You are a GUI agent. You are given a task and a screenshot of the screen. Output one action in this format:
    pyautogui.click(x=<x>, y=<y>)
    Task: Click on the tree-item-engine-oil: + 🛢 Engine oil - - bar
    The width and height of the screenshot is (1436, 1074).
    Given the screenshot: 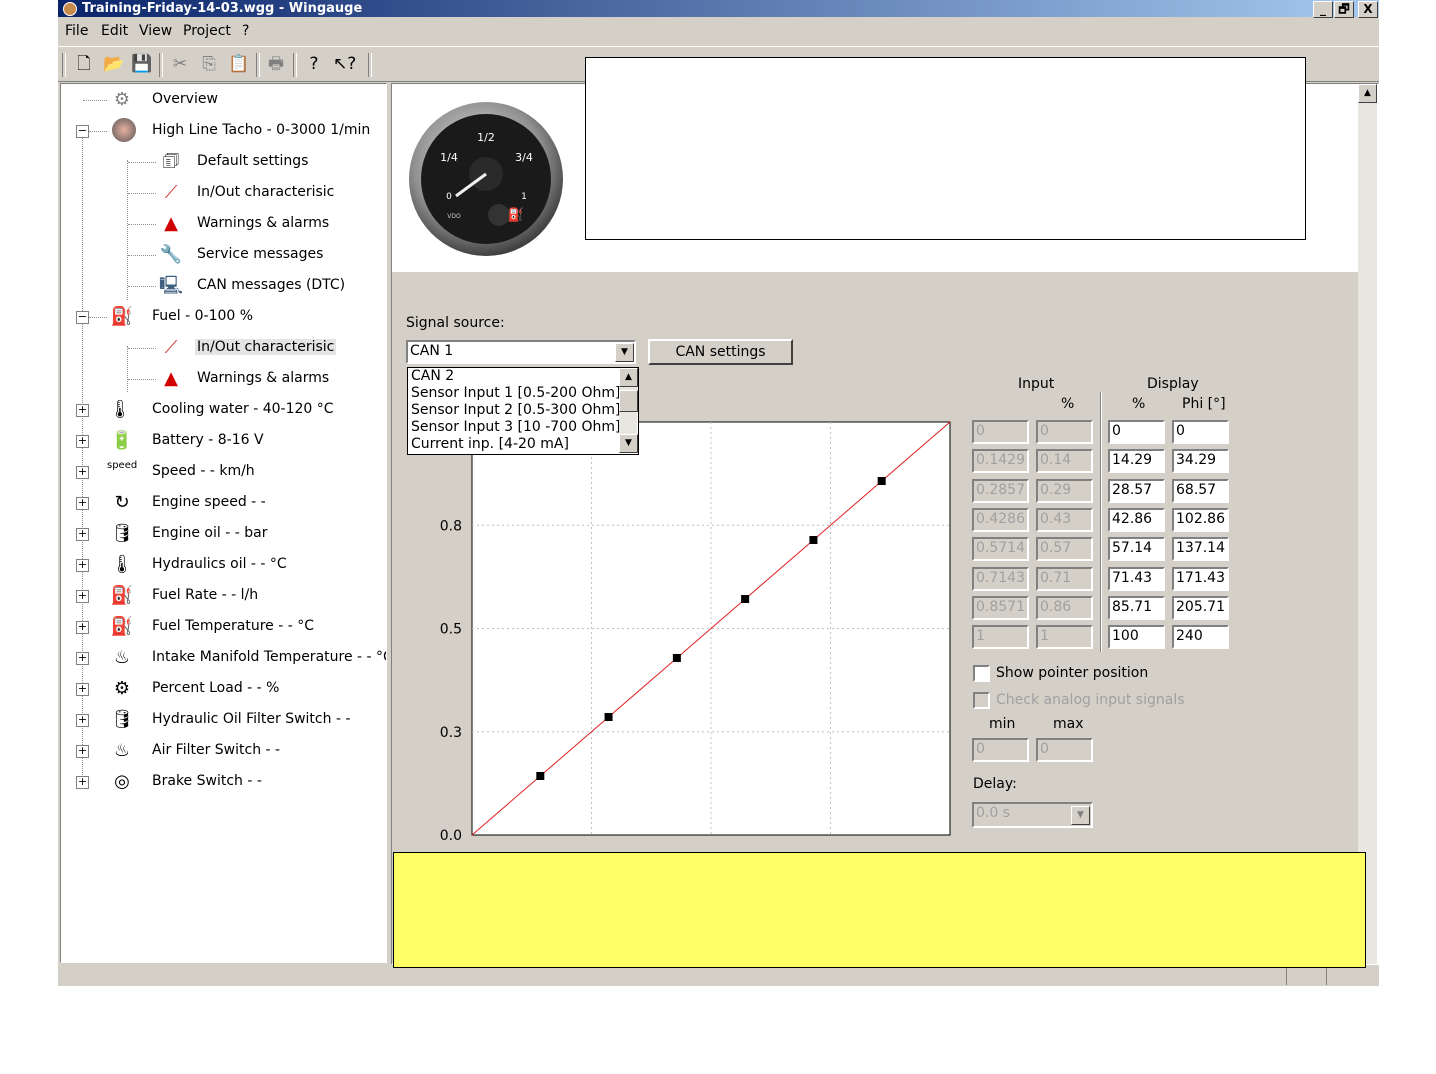 What is the action you would take?
    pyautogui.click(x=221, y=534)
    